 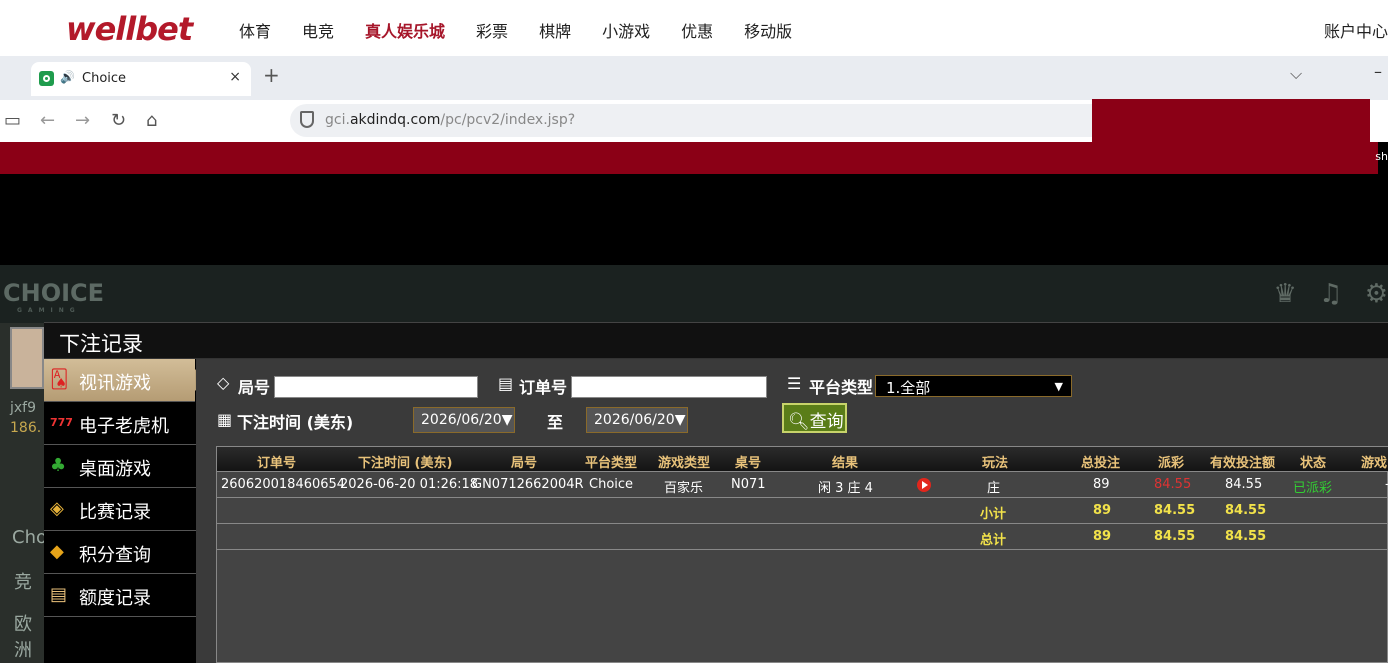 What do you see at coordinates (28, 537) in the screenshot?
I see `left-label-choice: Cho` at bounding box center [28, 537].